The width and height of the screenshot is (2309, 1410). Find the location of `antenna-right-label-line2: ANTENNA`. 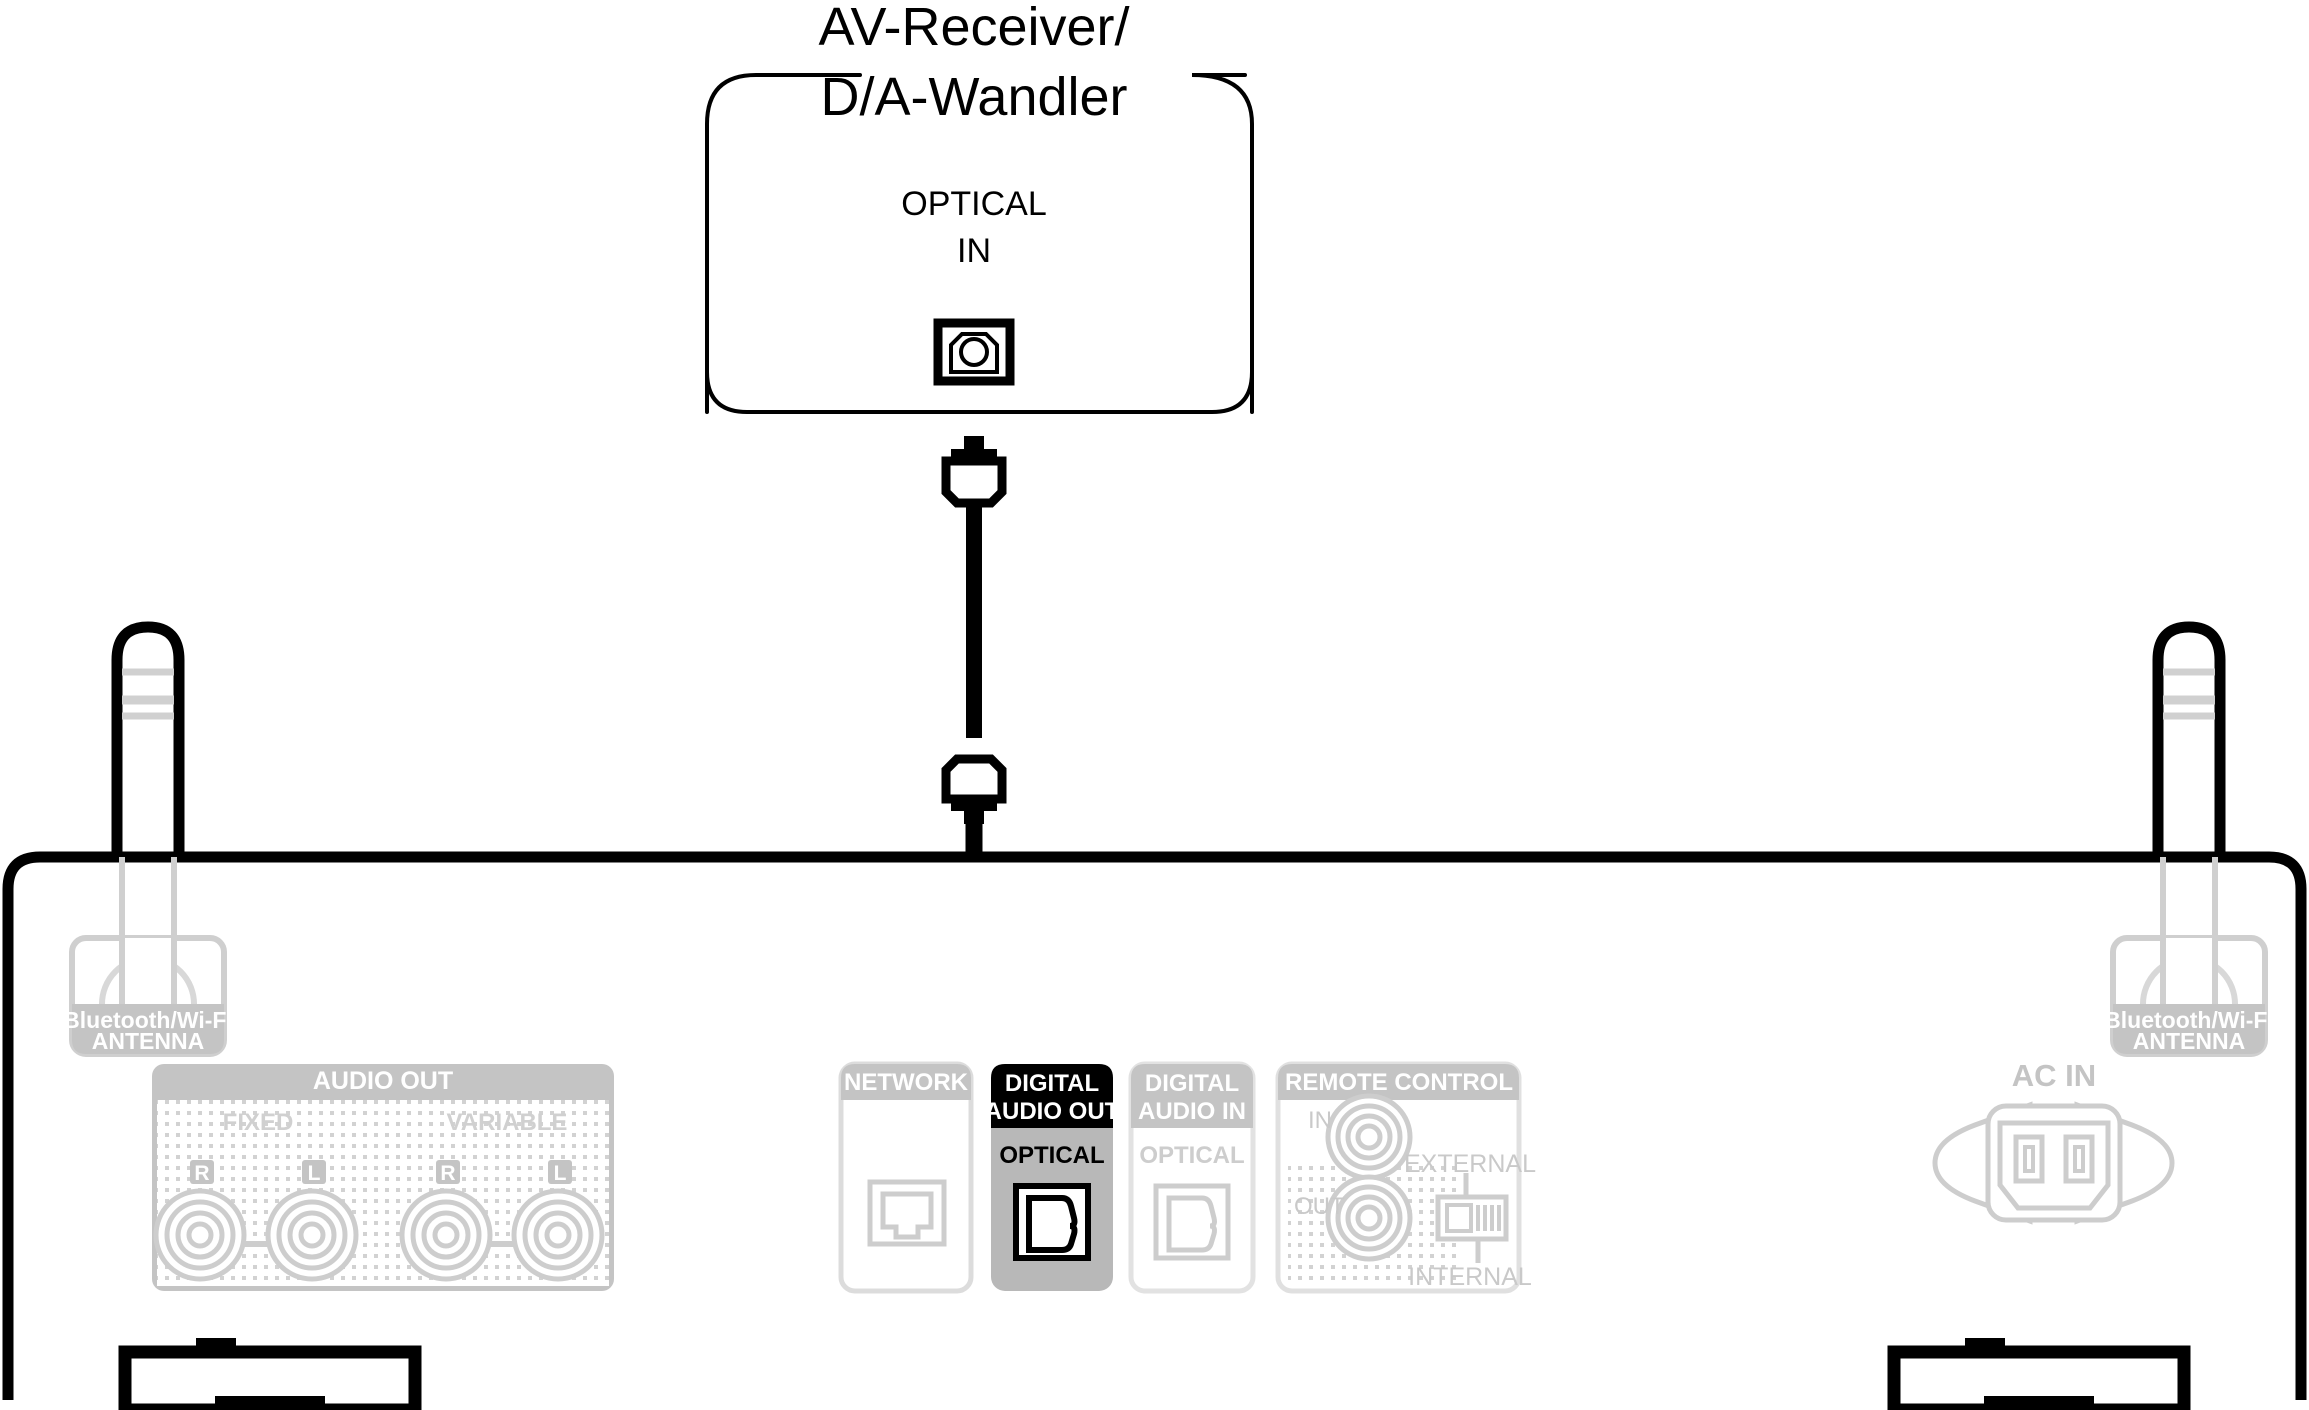

antenna-right-label-line2: ANTENNA is located at coordinates (2189, 1041).